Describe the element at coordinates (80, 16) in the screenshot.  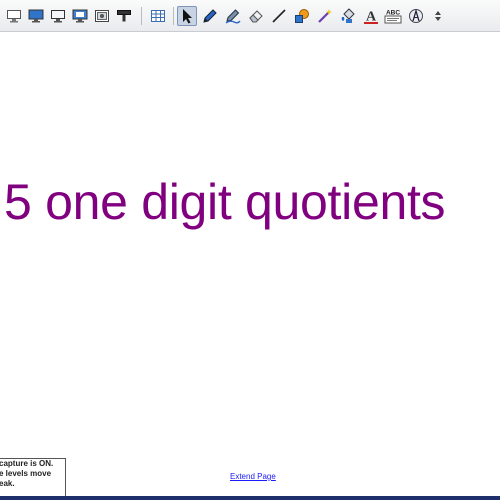
I see `monitor-capture-icon` at that location.